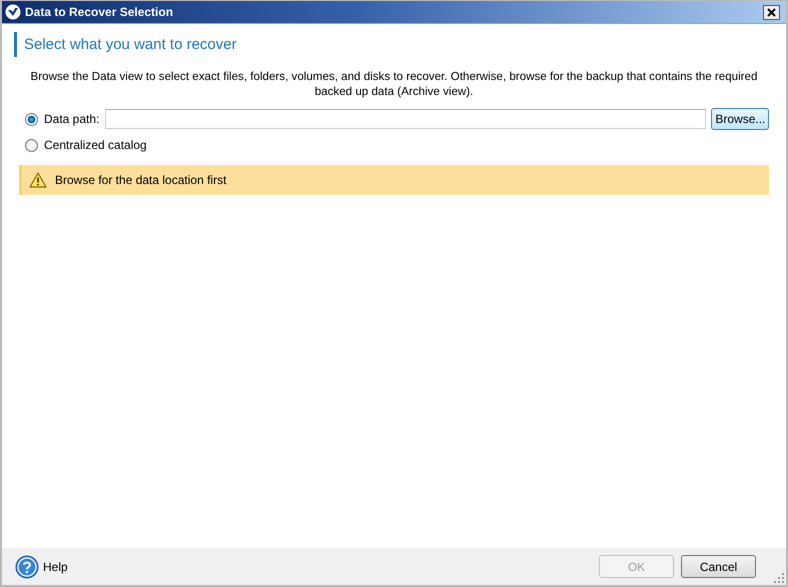 The width and height of the screenshot is (788, 587). What do you see at coordinates (392, 44) in the screenshot?
I see `section-heading: Select what you want to recover` at bounding box center [392, 44].